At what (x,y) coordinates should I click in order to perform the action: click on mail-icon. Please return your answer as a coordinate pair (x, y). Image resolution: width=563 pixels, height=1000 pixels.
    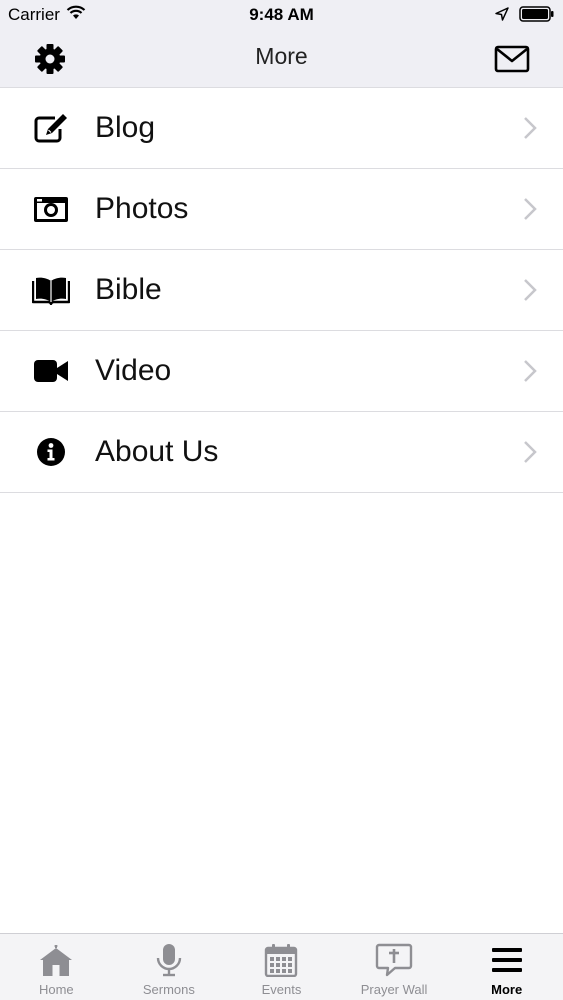
    Looking at the image, I should click on (512, 59).